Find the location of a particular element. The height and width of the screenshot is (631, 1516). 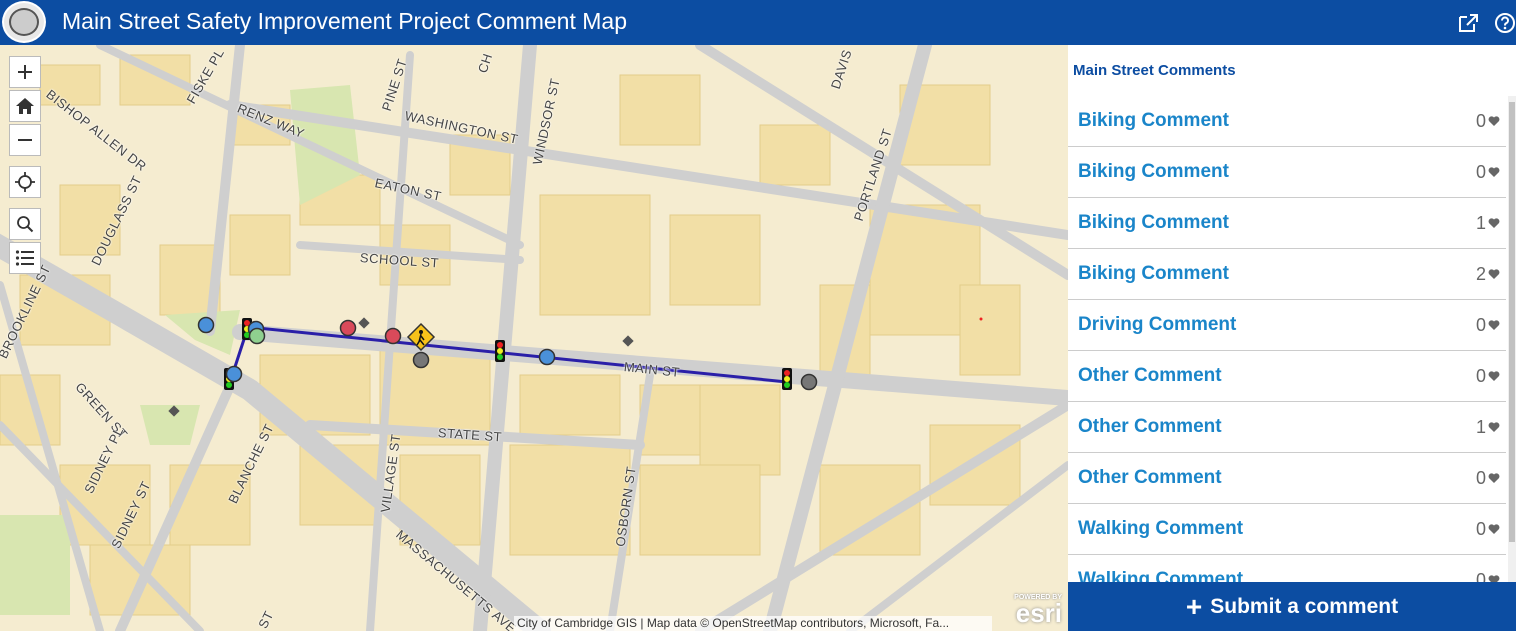

sidebar-title: Main Street Comments is located at coordinates (1154, 70).